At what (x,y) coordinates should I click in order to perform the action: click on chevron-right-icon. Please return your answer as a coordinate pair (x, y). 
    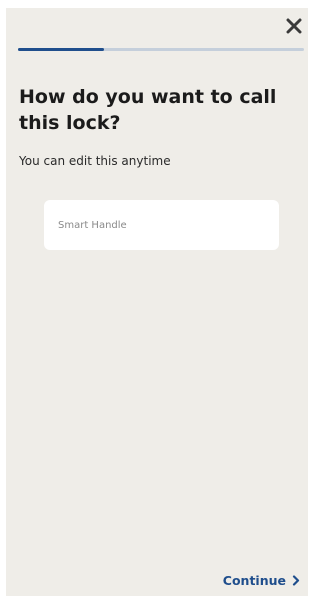
    Looking at the image, I should click on (296, 580).